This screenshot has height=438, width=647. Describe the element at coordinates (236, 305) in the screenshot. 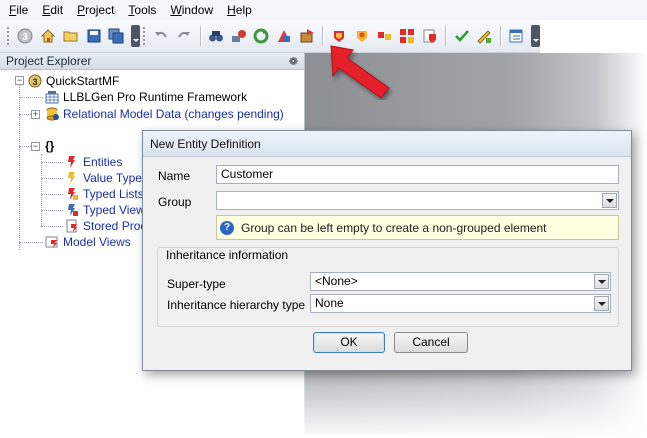

I see `hierarchy-type-label: Inheritance hierarchy type` at that location.